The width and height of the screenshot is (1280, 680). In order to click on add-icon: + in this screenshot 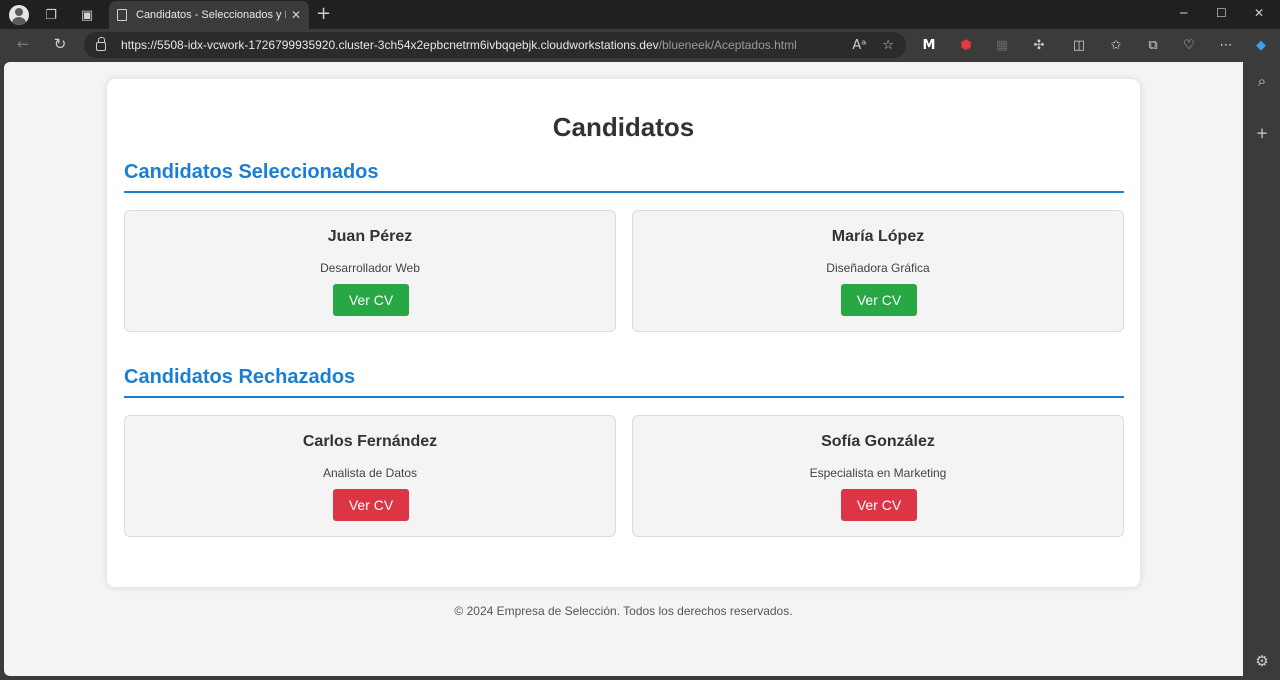, I will do `click(1262, 133)`.